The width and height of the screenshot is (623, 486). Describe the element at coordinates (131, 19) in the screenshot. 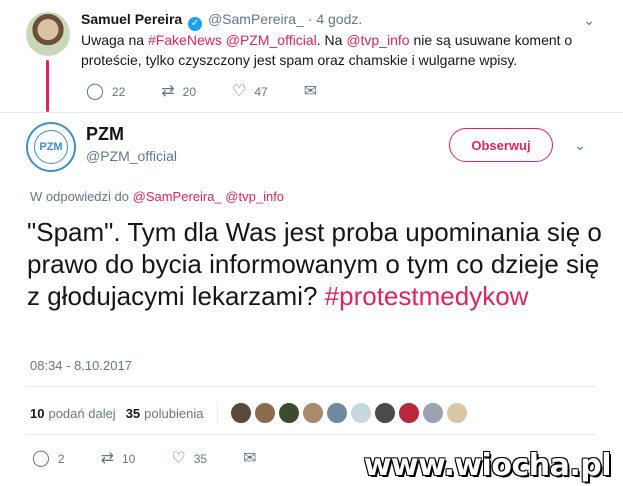

I see `author-name: Samuel Pereira` at that location.